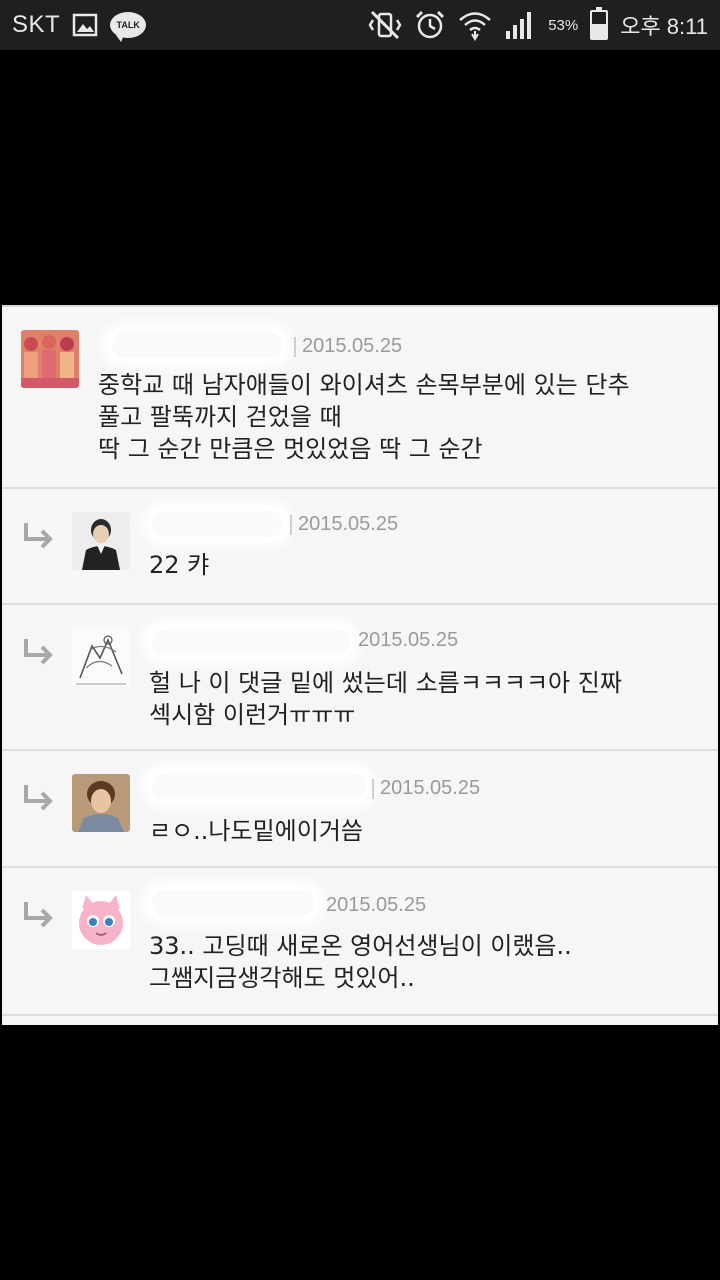  I want to click on signal-icon, so click(520, 25).